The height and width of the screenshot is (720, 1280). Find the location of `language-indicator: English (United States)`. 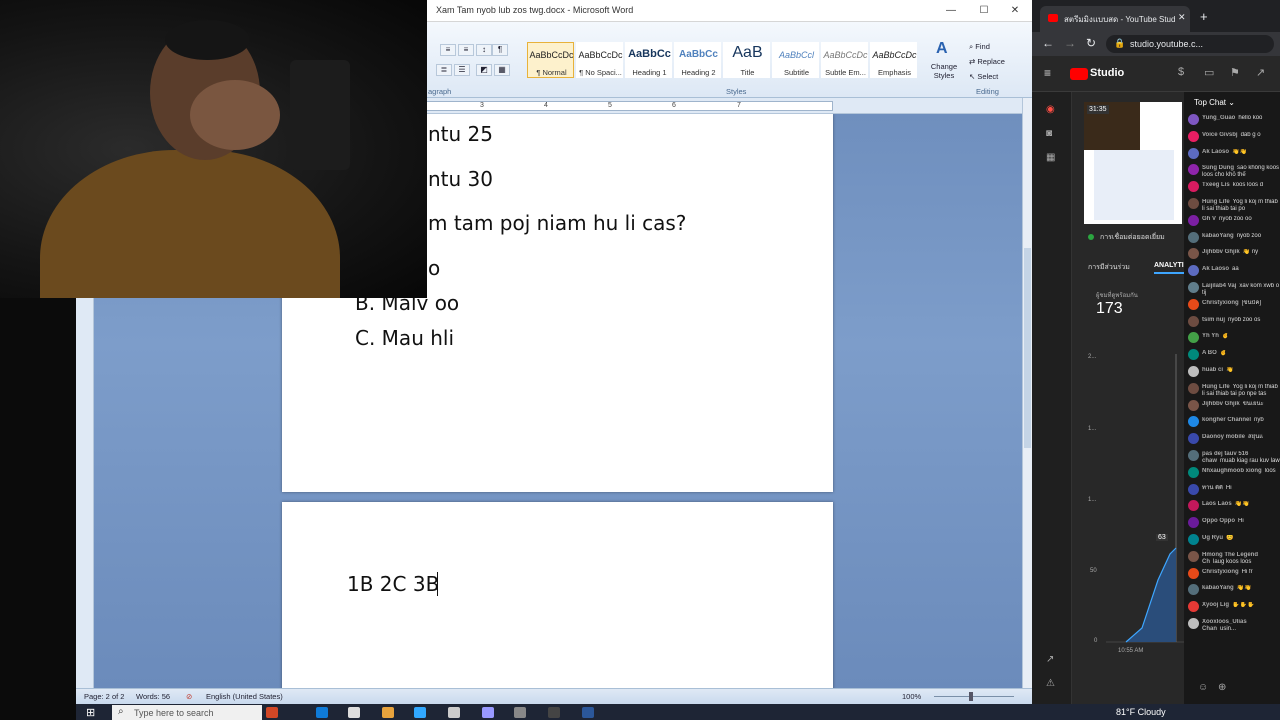

language-indicator: English (United States) is located at coordinates (244, 696).